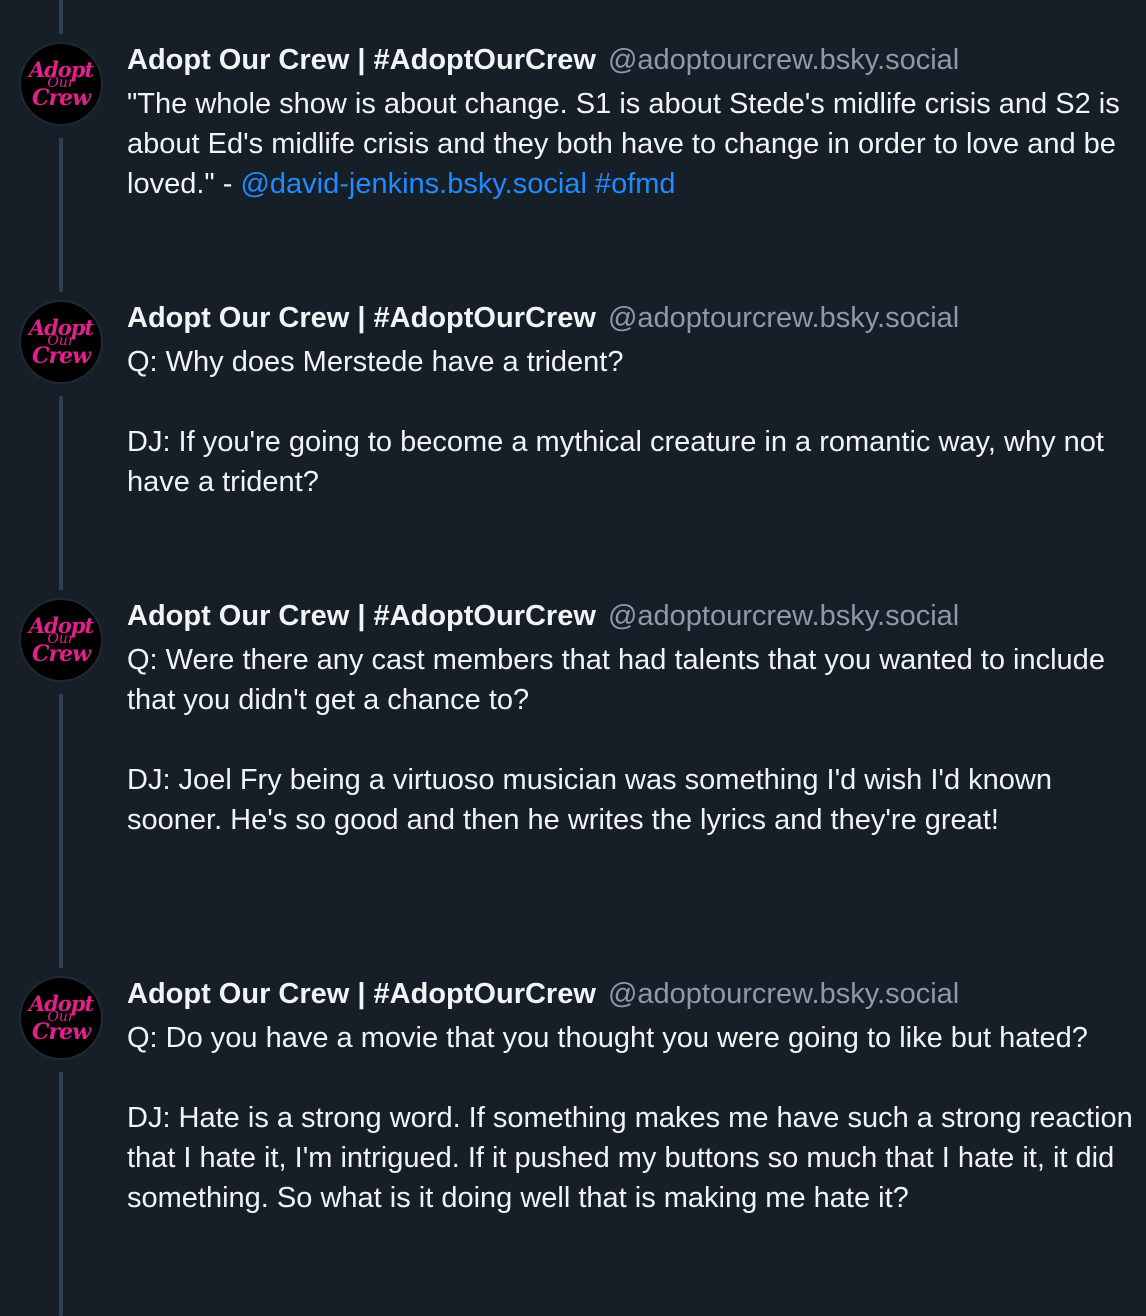  I want to click on thread-line-top, so click(61, 17).